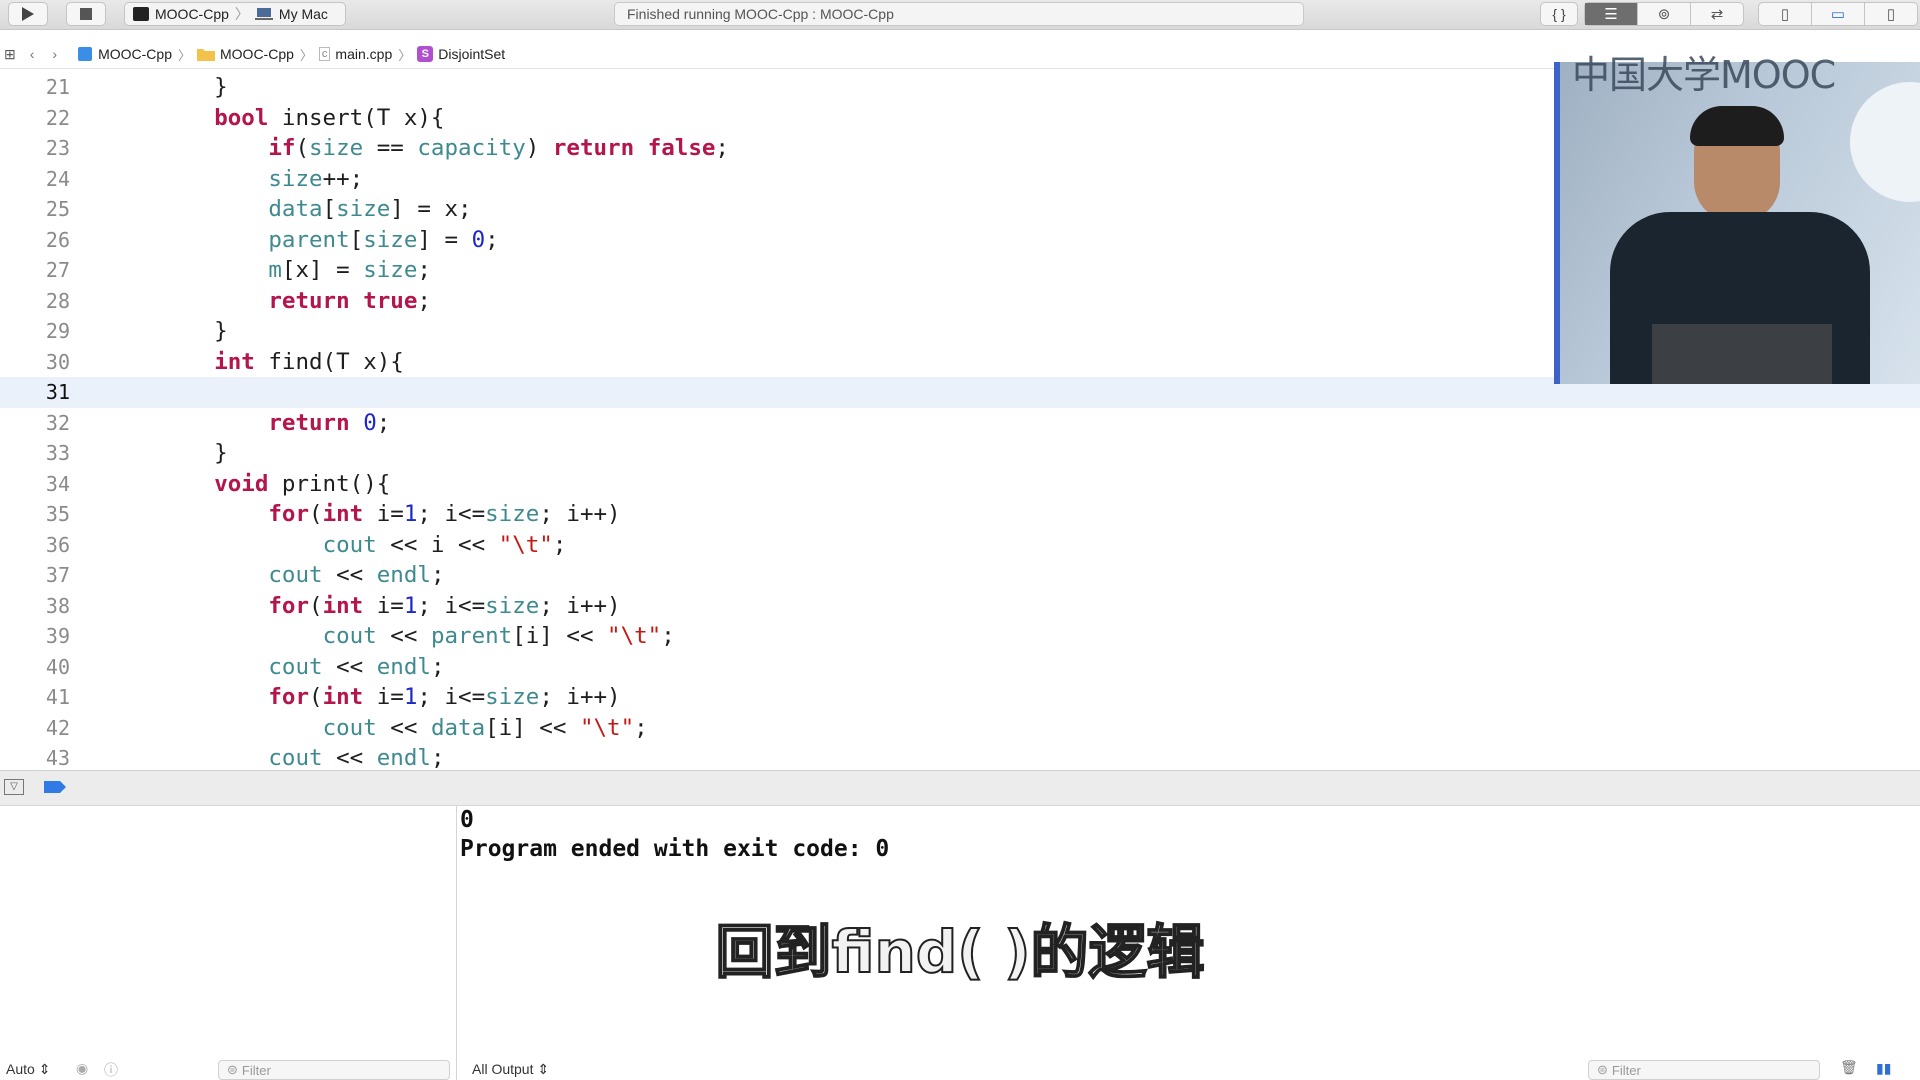 The height and width of the screenshot is (1080, 1920). What do you see at coordinates (1704, 1070) in the screenshot?
I see `console-filter-field: ⊜ Filter` at bounding box center [1704, 1070].